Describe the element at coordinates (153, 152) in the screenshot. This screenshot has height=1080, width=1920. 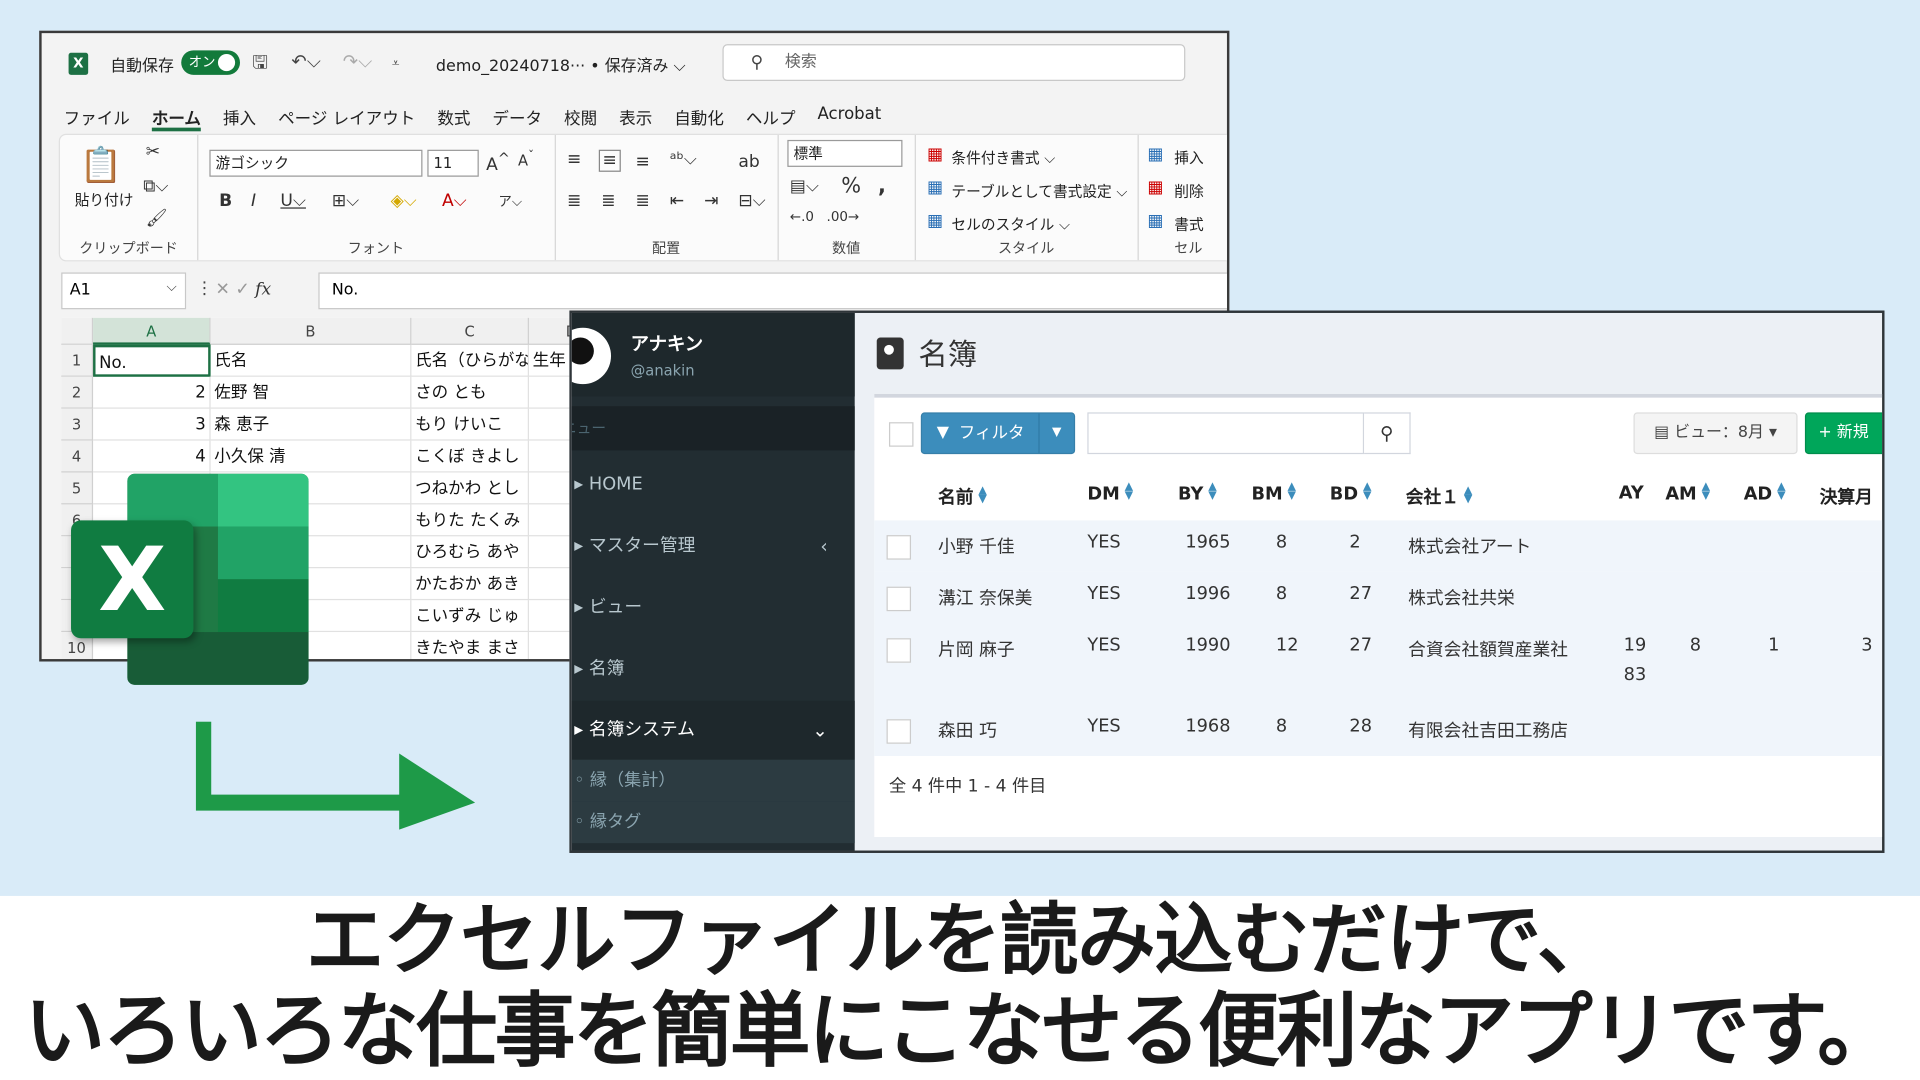
I see `cut-icon: ✂` at that location.